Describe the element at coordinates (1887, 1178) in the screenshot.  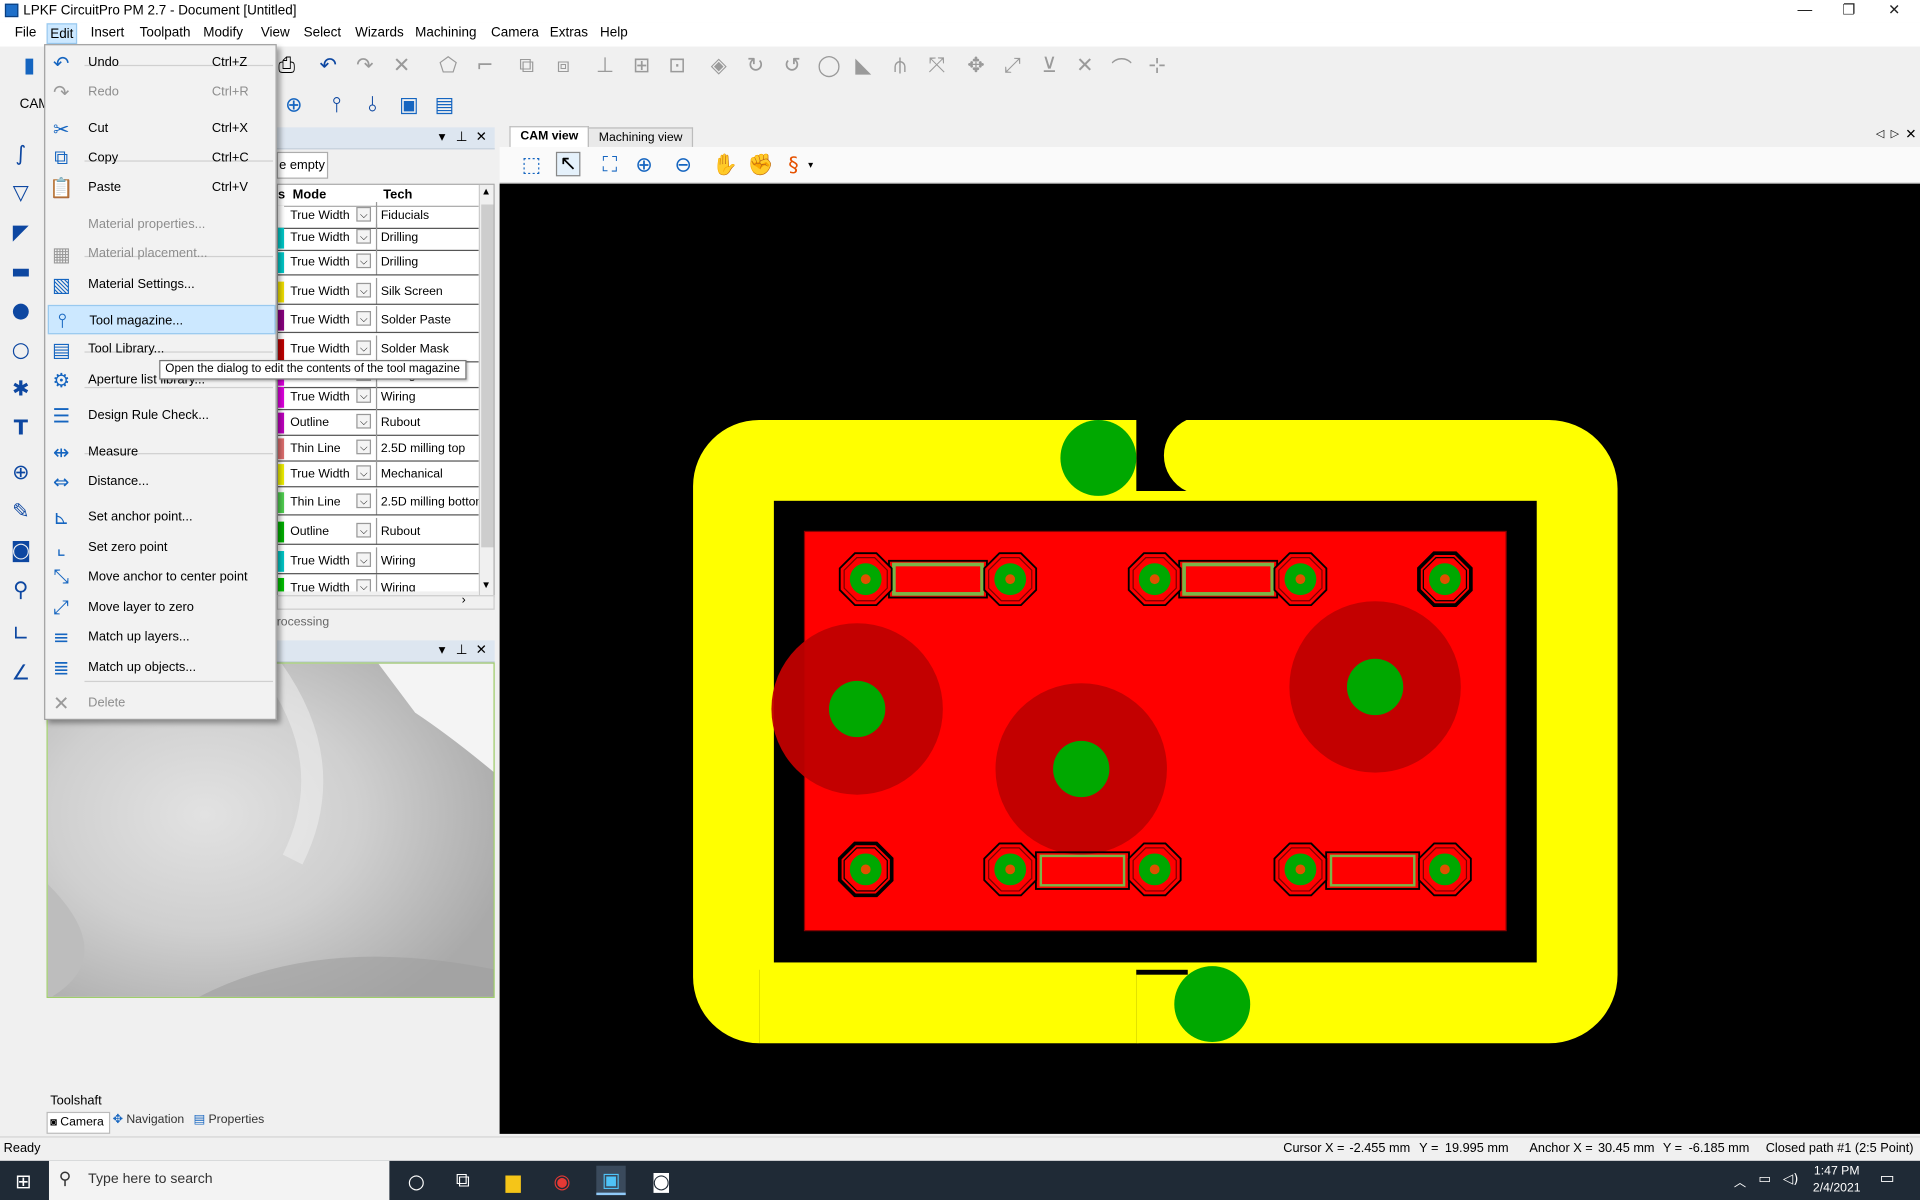
I see `notification-icon: ▭` at that location.